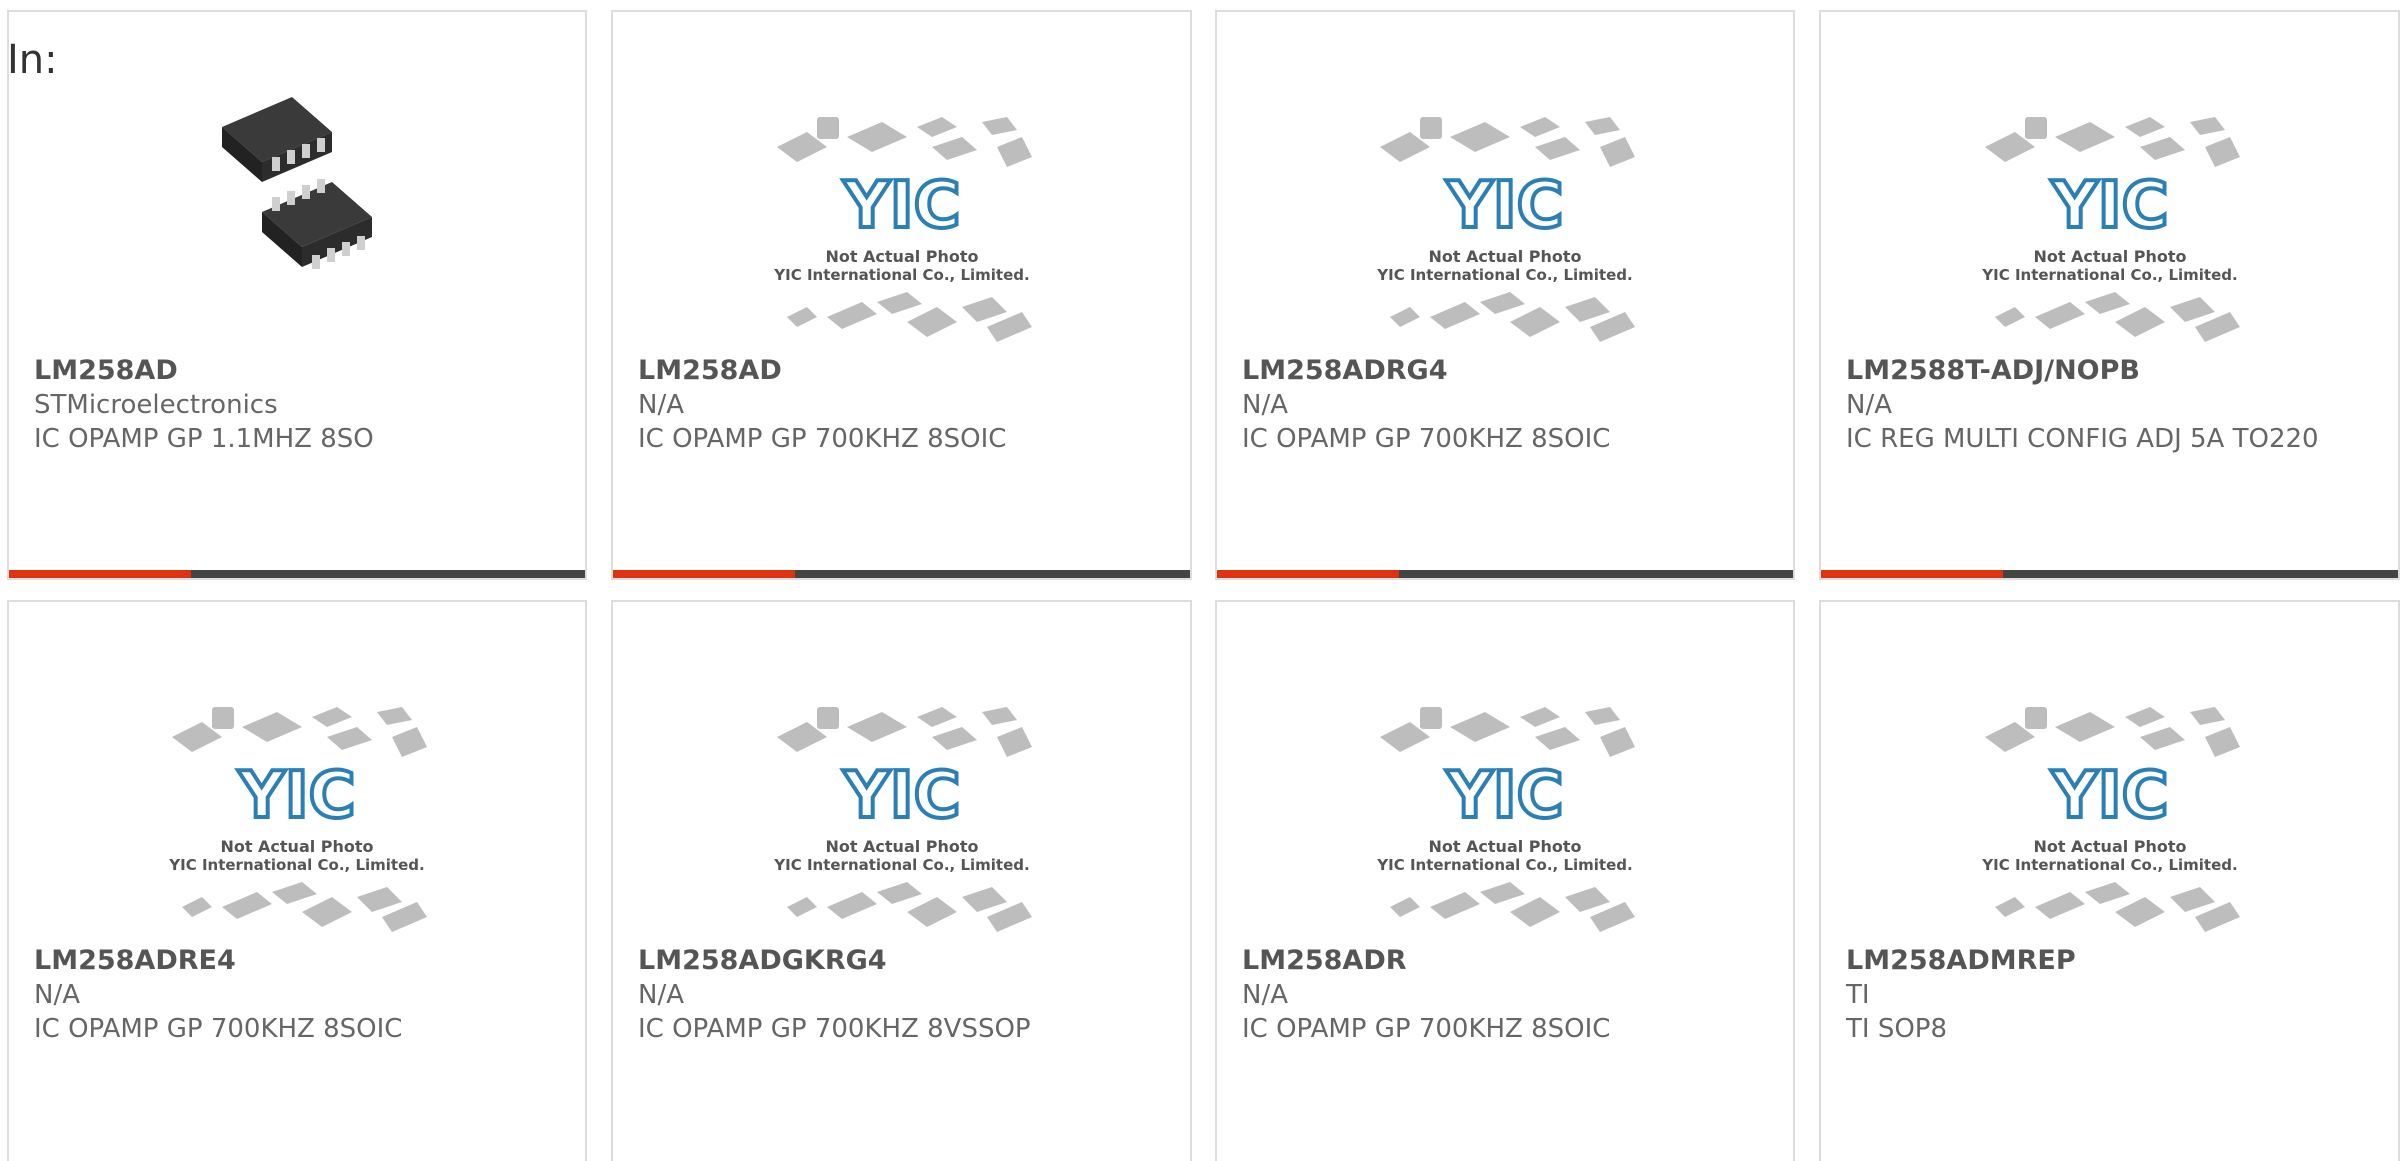  Describe the element at coordinates (1897, 1029) in the screenshot. I see `description: TI SOP8` at that location.